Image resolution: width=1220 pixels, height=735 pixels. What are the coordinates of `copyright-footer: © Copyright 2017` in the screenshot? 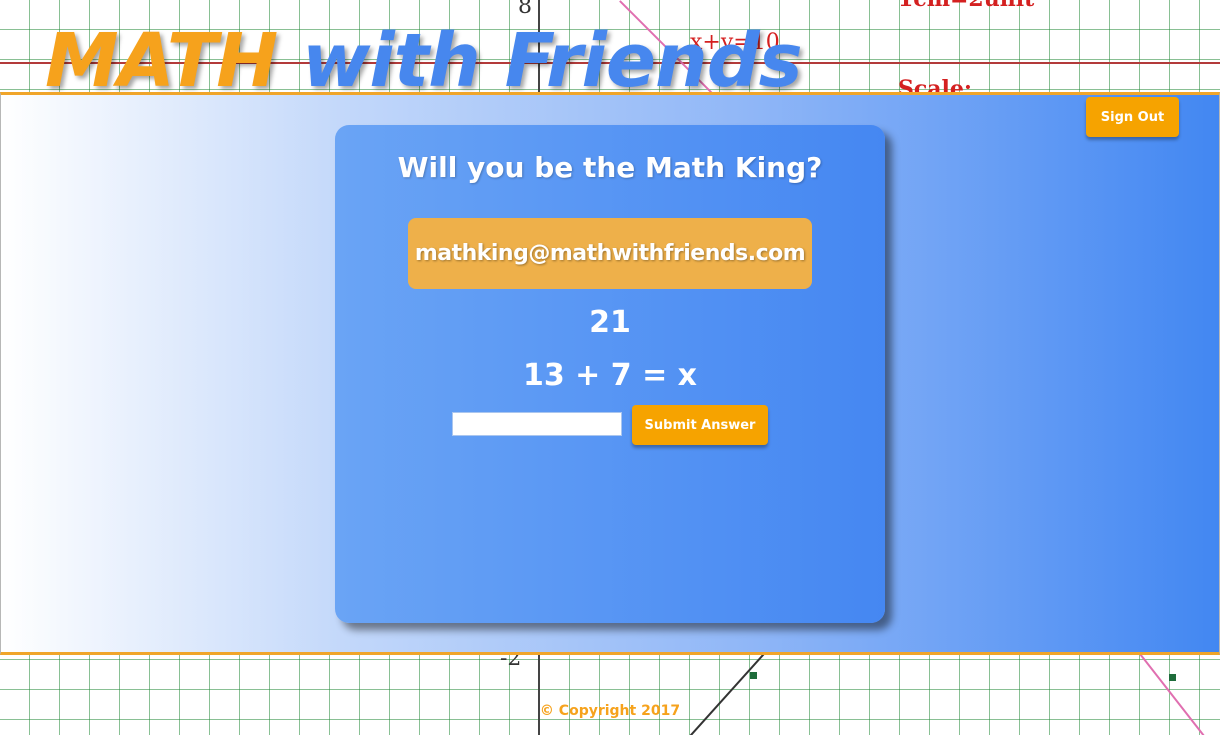 It's located at (610, 711).